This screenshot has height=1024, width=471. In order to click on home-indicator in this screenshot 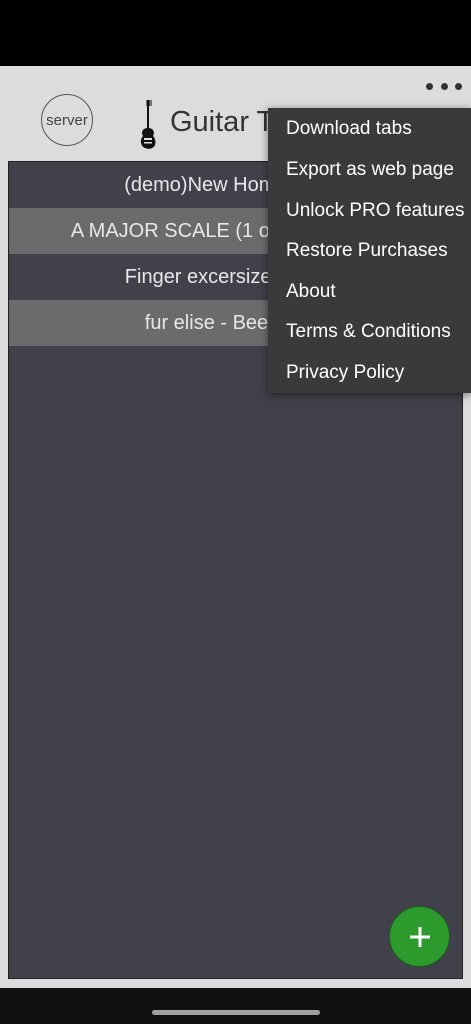, I will do `click(236, 1012)`.